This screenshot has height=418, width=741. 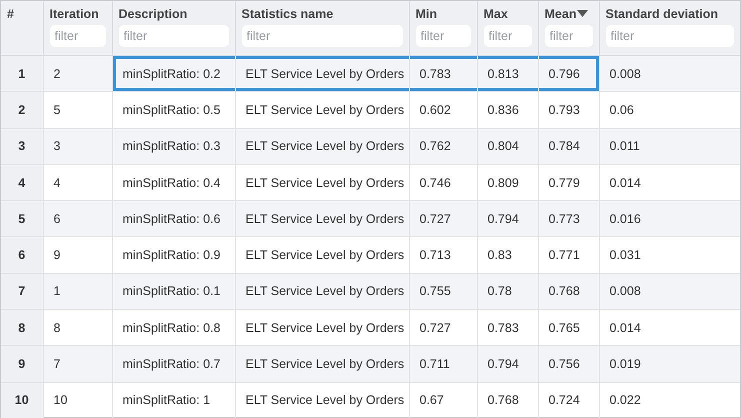 I want to click on table-cell: 0.836, so click(x=507, y=110).